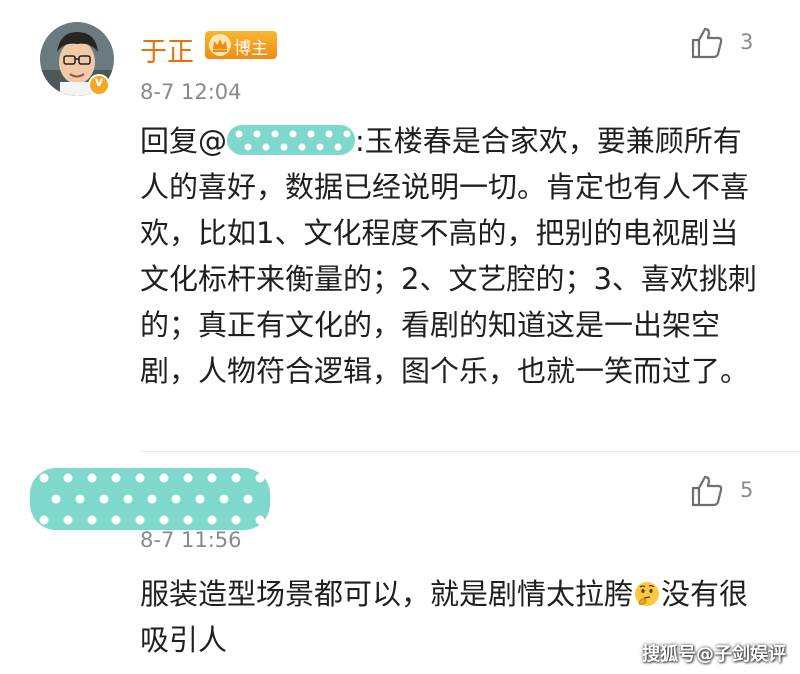 The width and height of the screenshot is (800, 674). What do you see at coordinates (167, 49) in the screenshot?
I see `username: 于正` at bounding box center [167, 49].